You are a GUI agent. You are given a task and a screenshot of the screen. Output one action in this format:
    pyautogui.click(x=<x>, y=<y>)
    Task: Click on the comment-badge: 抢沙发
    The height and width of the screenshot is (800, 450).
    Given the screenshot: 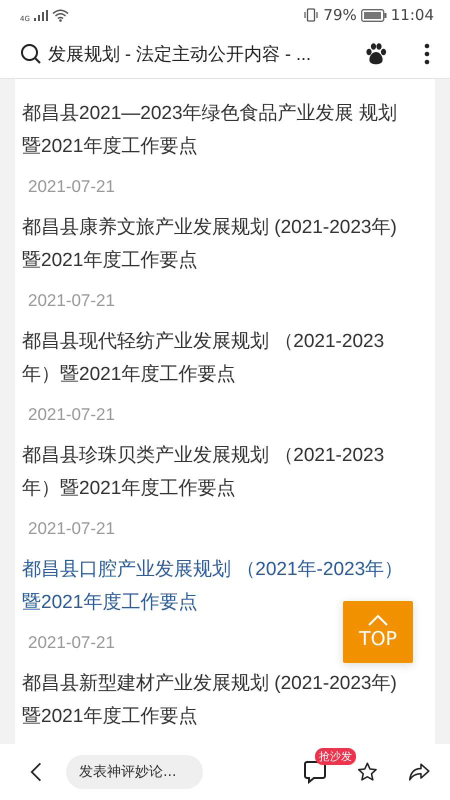 What is the action you would take?
    pyautogui.click(x=335, y=756)
    